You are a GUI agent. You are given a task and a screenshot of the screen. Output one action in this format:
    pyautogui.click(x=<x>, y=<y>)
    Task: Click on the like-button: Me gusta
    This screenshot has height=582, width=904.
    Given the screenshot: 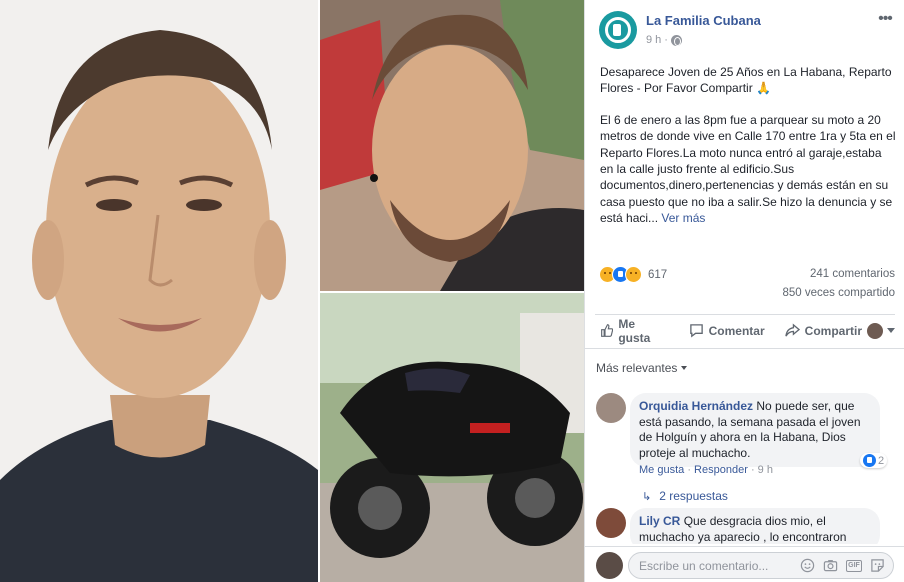 What is the action you would take?
    pyautogui.click(x=632, y=331)
    